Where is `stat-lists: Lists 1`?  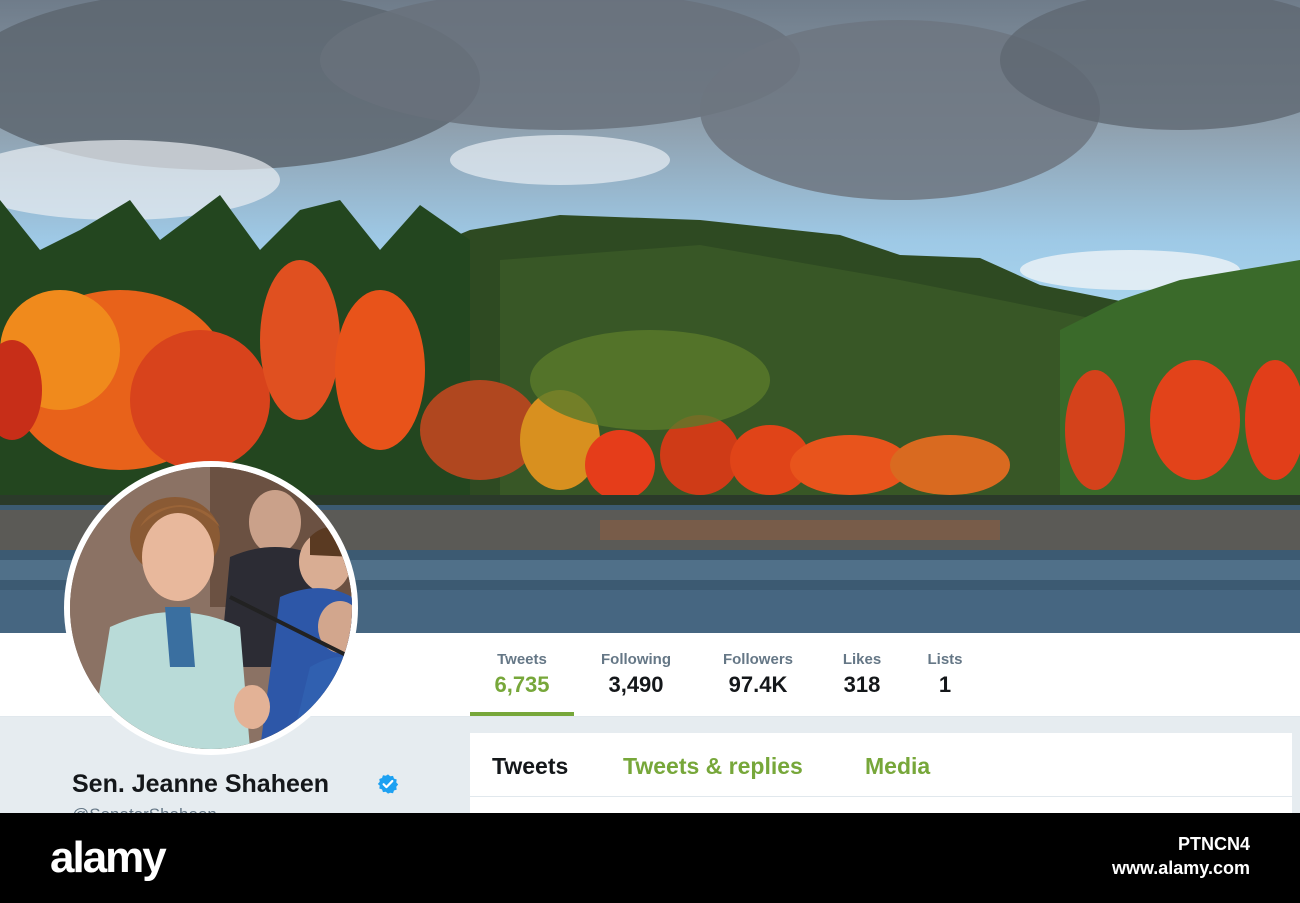 stat-lists: Lists 1 is located at coordinates (945, 674).